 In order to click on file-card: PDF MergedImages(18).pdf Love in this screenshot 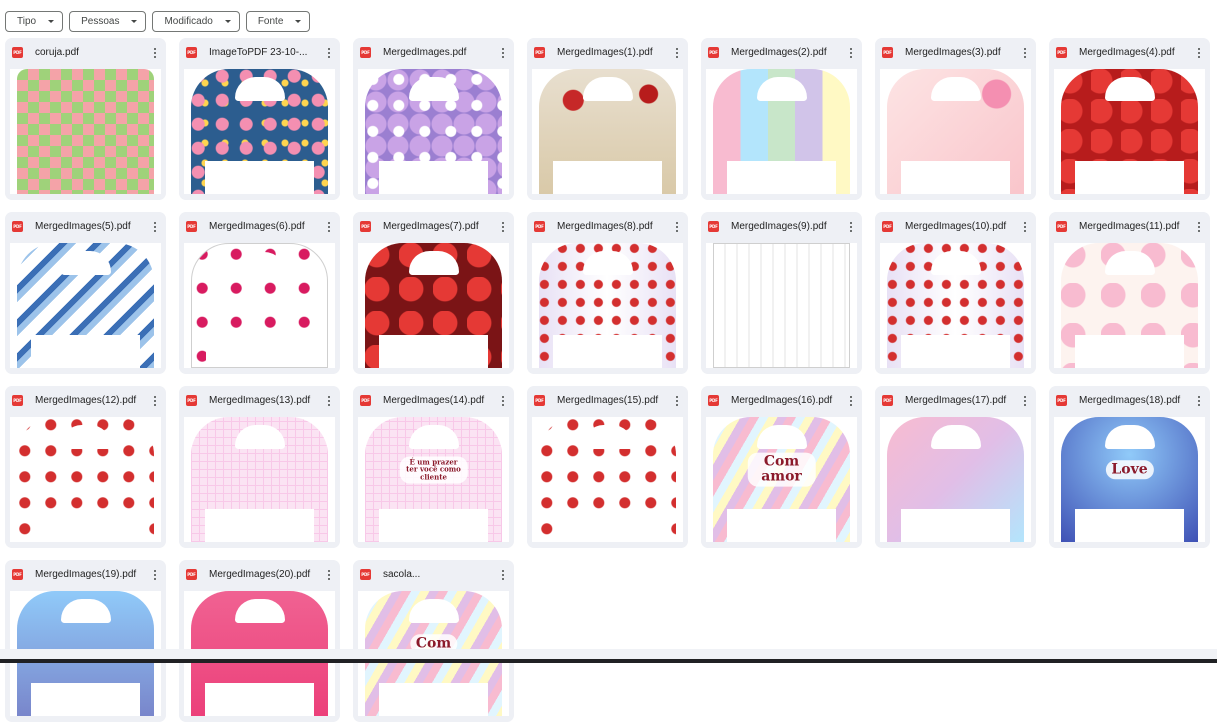, I will do `click(1129, 467)`.